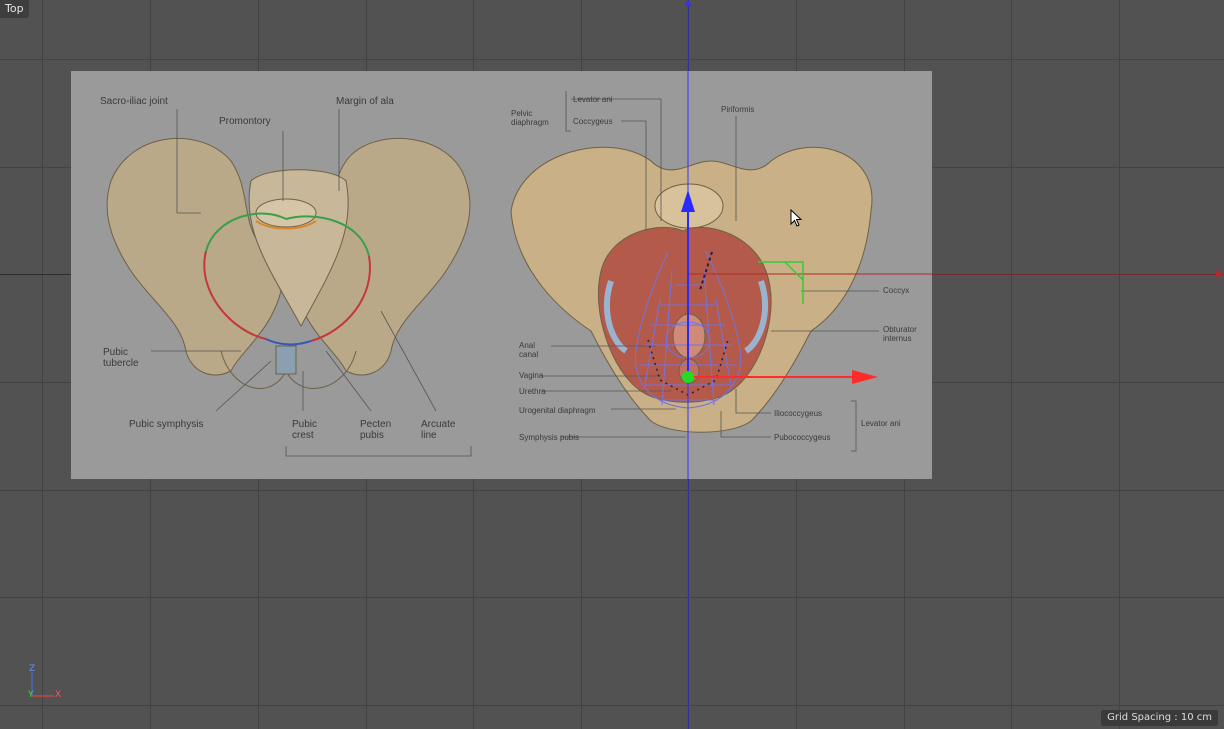  I want to click on gizmo-plane-diagonal, so click(794, 271).